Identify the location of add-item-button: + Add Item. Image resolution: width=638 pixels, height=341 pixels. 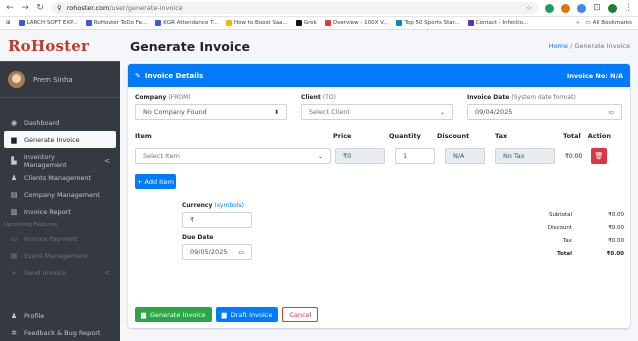
(155, 181).